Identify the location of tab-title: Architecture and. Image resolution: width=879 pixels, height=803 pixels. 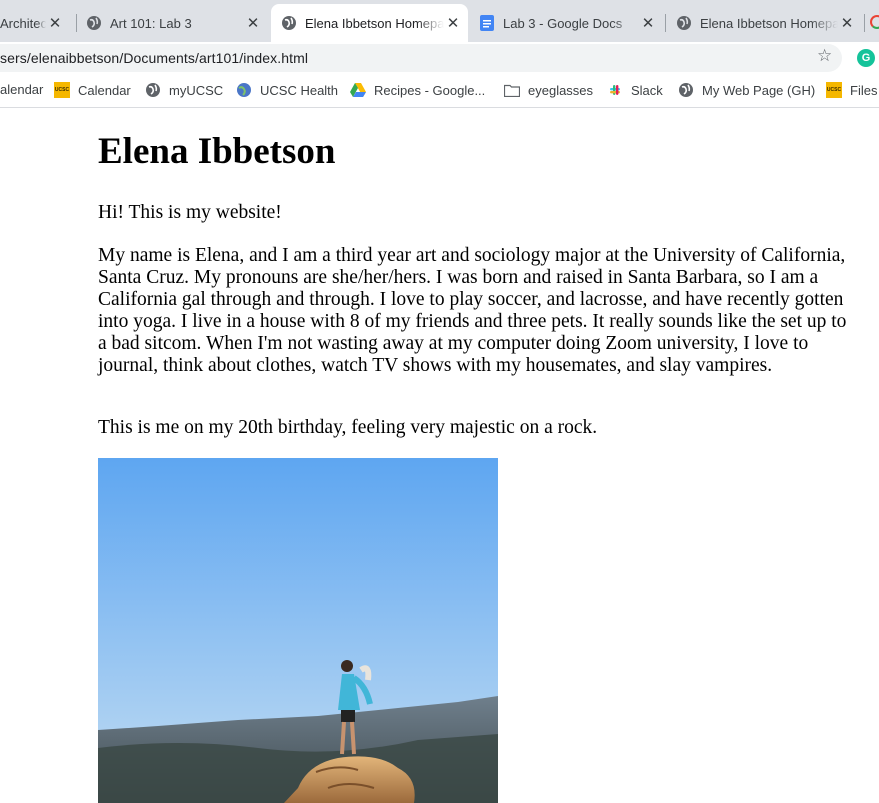
(23, 23).